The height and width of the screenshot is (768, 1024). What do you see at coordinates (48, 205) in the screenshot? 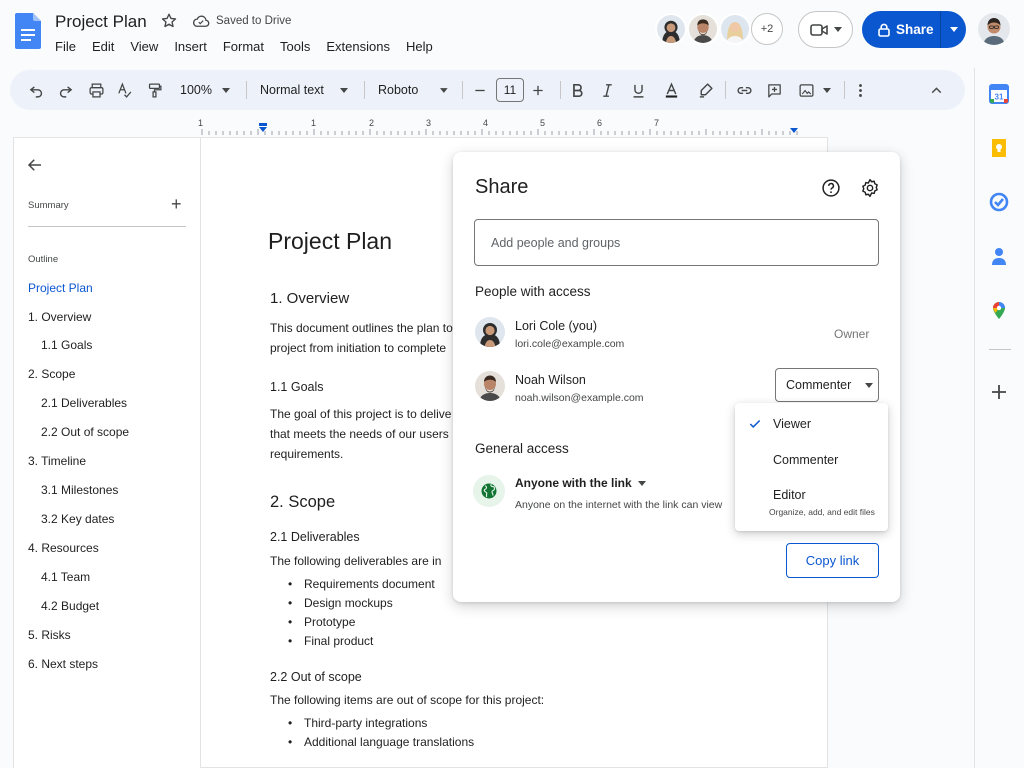
I see `summary-label: Summary` at bounding box center [48, 205].